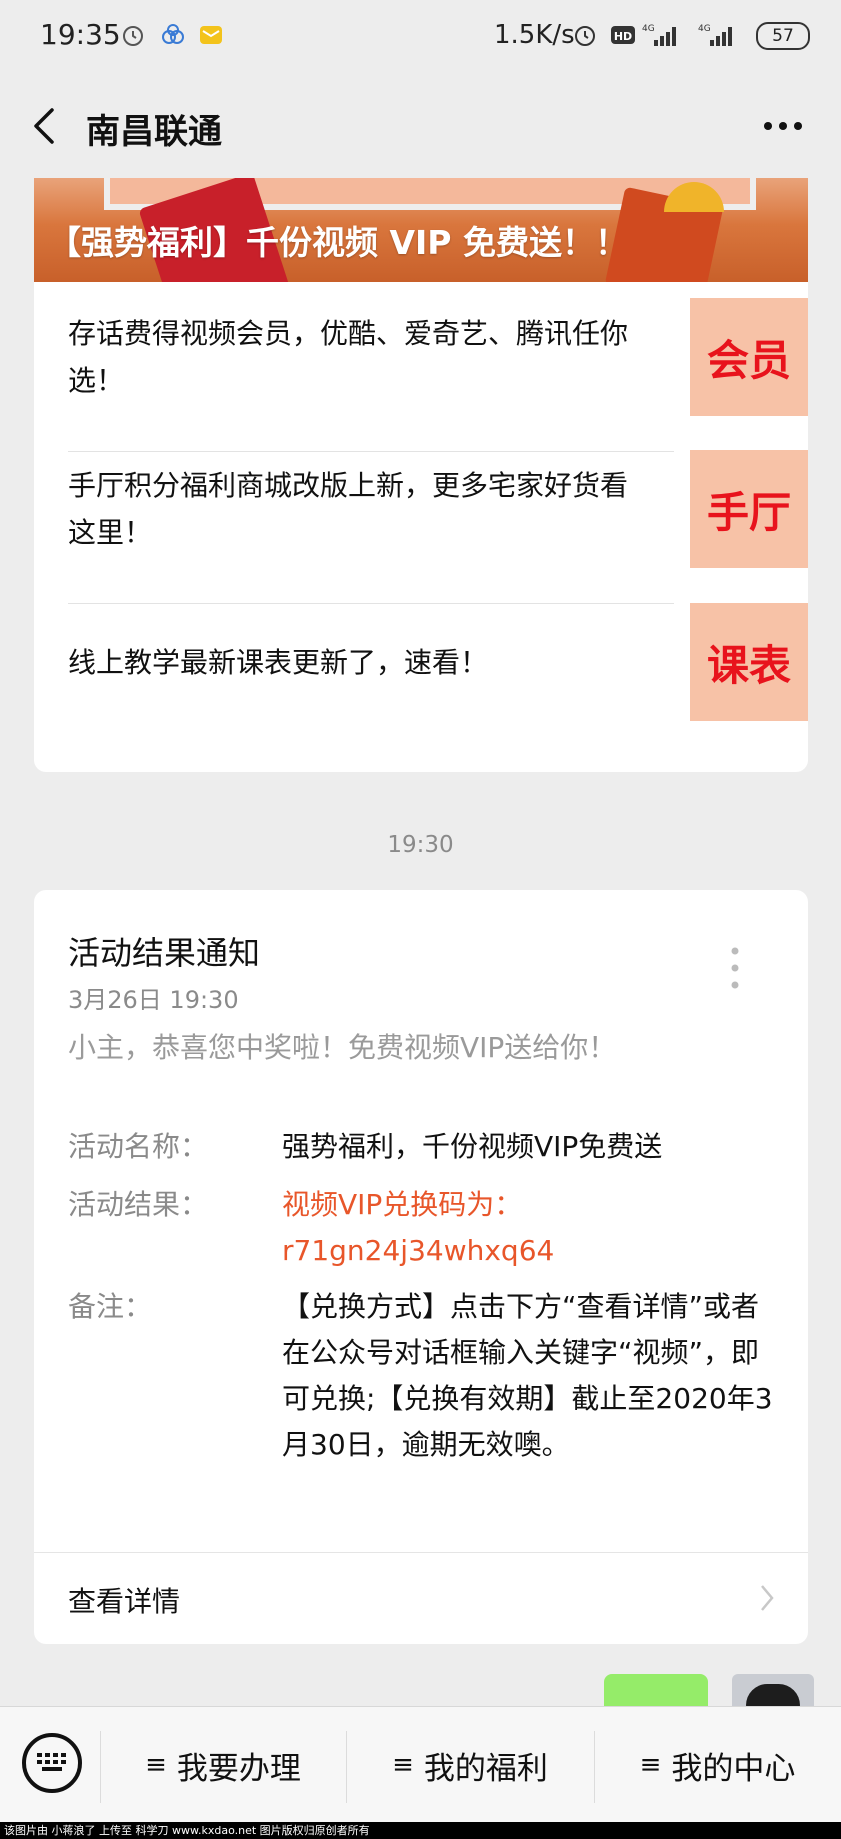 The image size is (841, 1839). What do you see at coordinates (783, 126) in the screenshot?
I see `more-options-icon` at bounding box center [783, 126].